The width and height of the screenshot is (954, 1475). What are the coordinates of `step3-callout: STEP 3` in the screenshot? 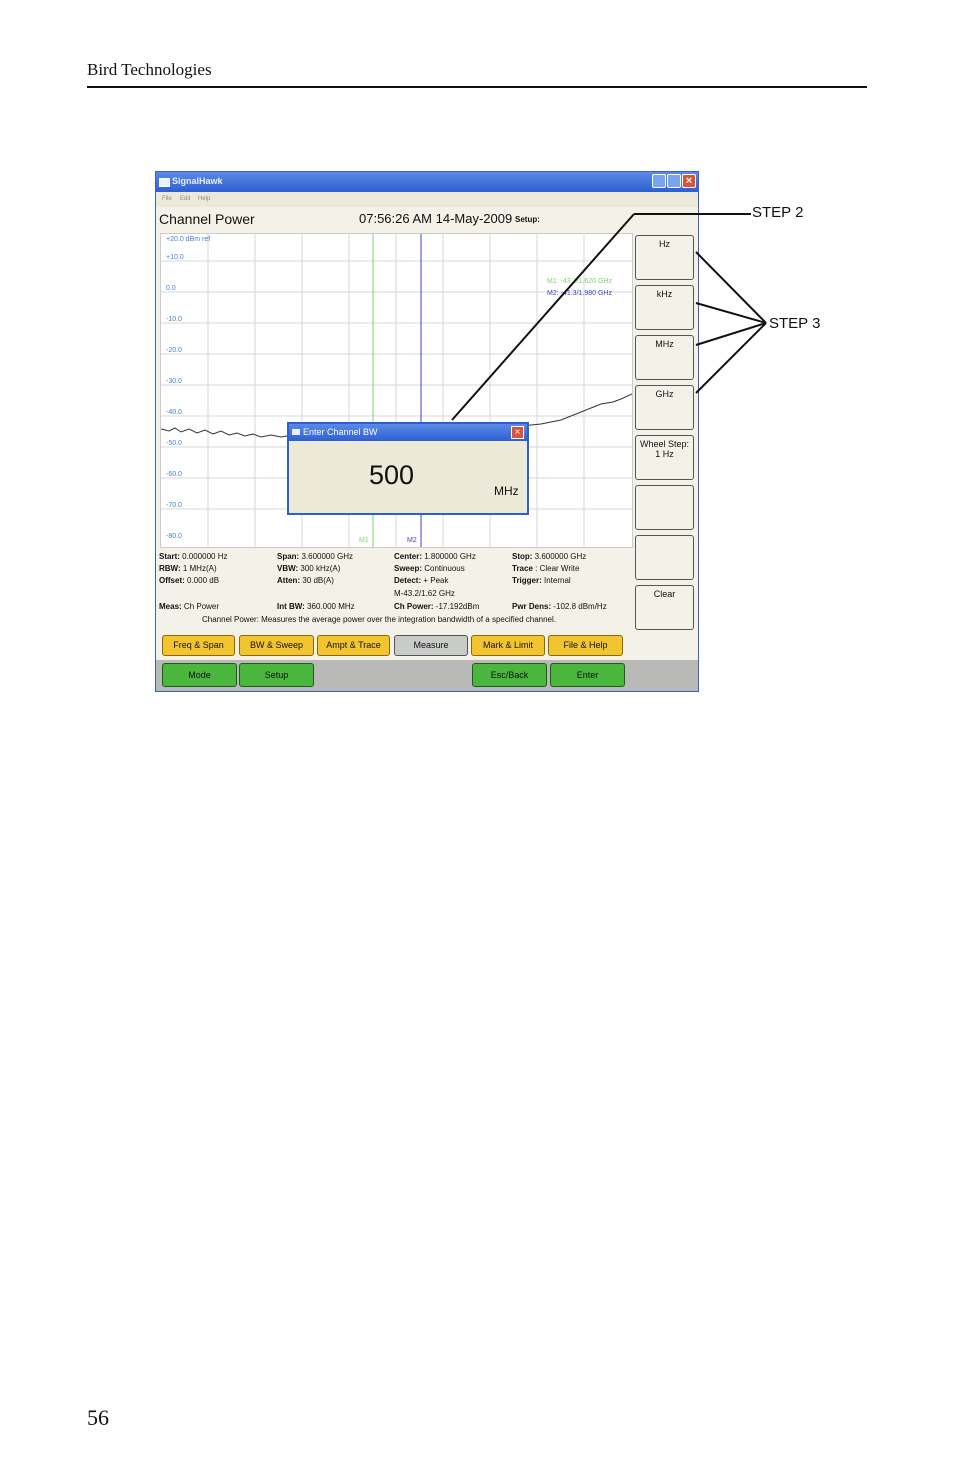 It's located at (795, 323).